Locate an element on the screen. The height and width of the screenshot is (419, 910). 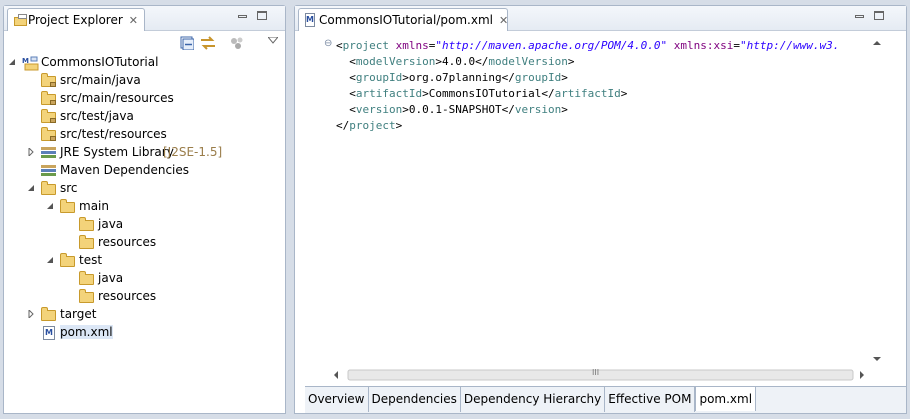
show-dependencies-icon is located at coordinates (237, 43).